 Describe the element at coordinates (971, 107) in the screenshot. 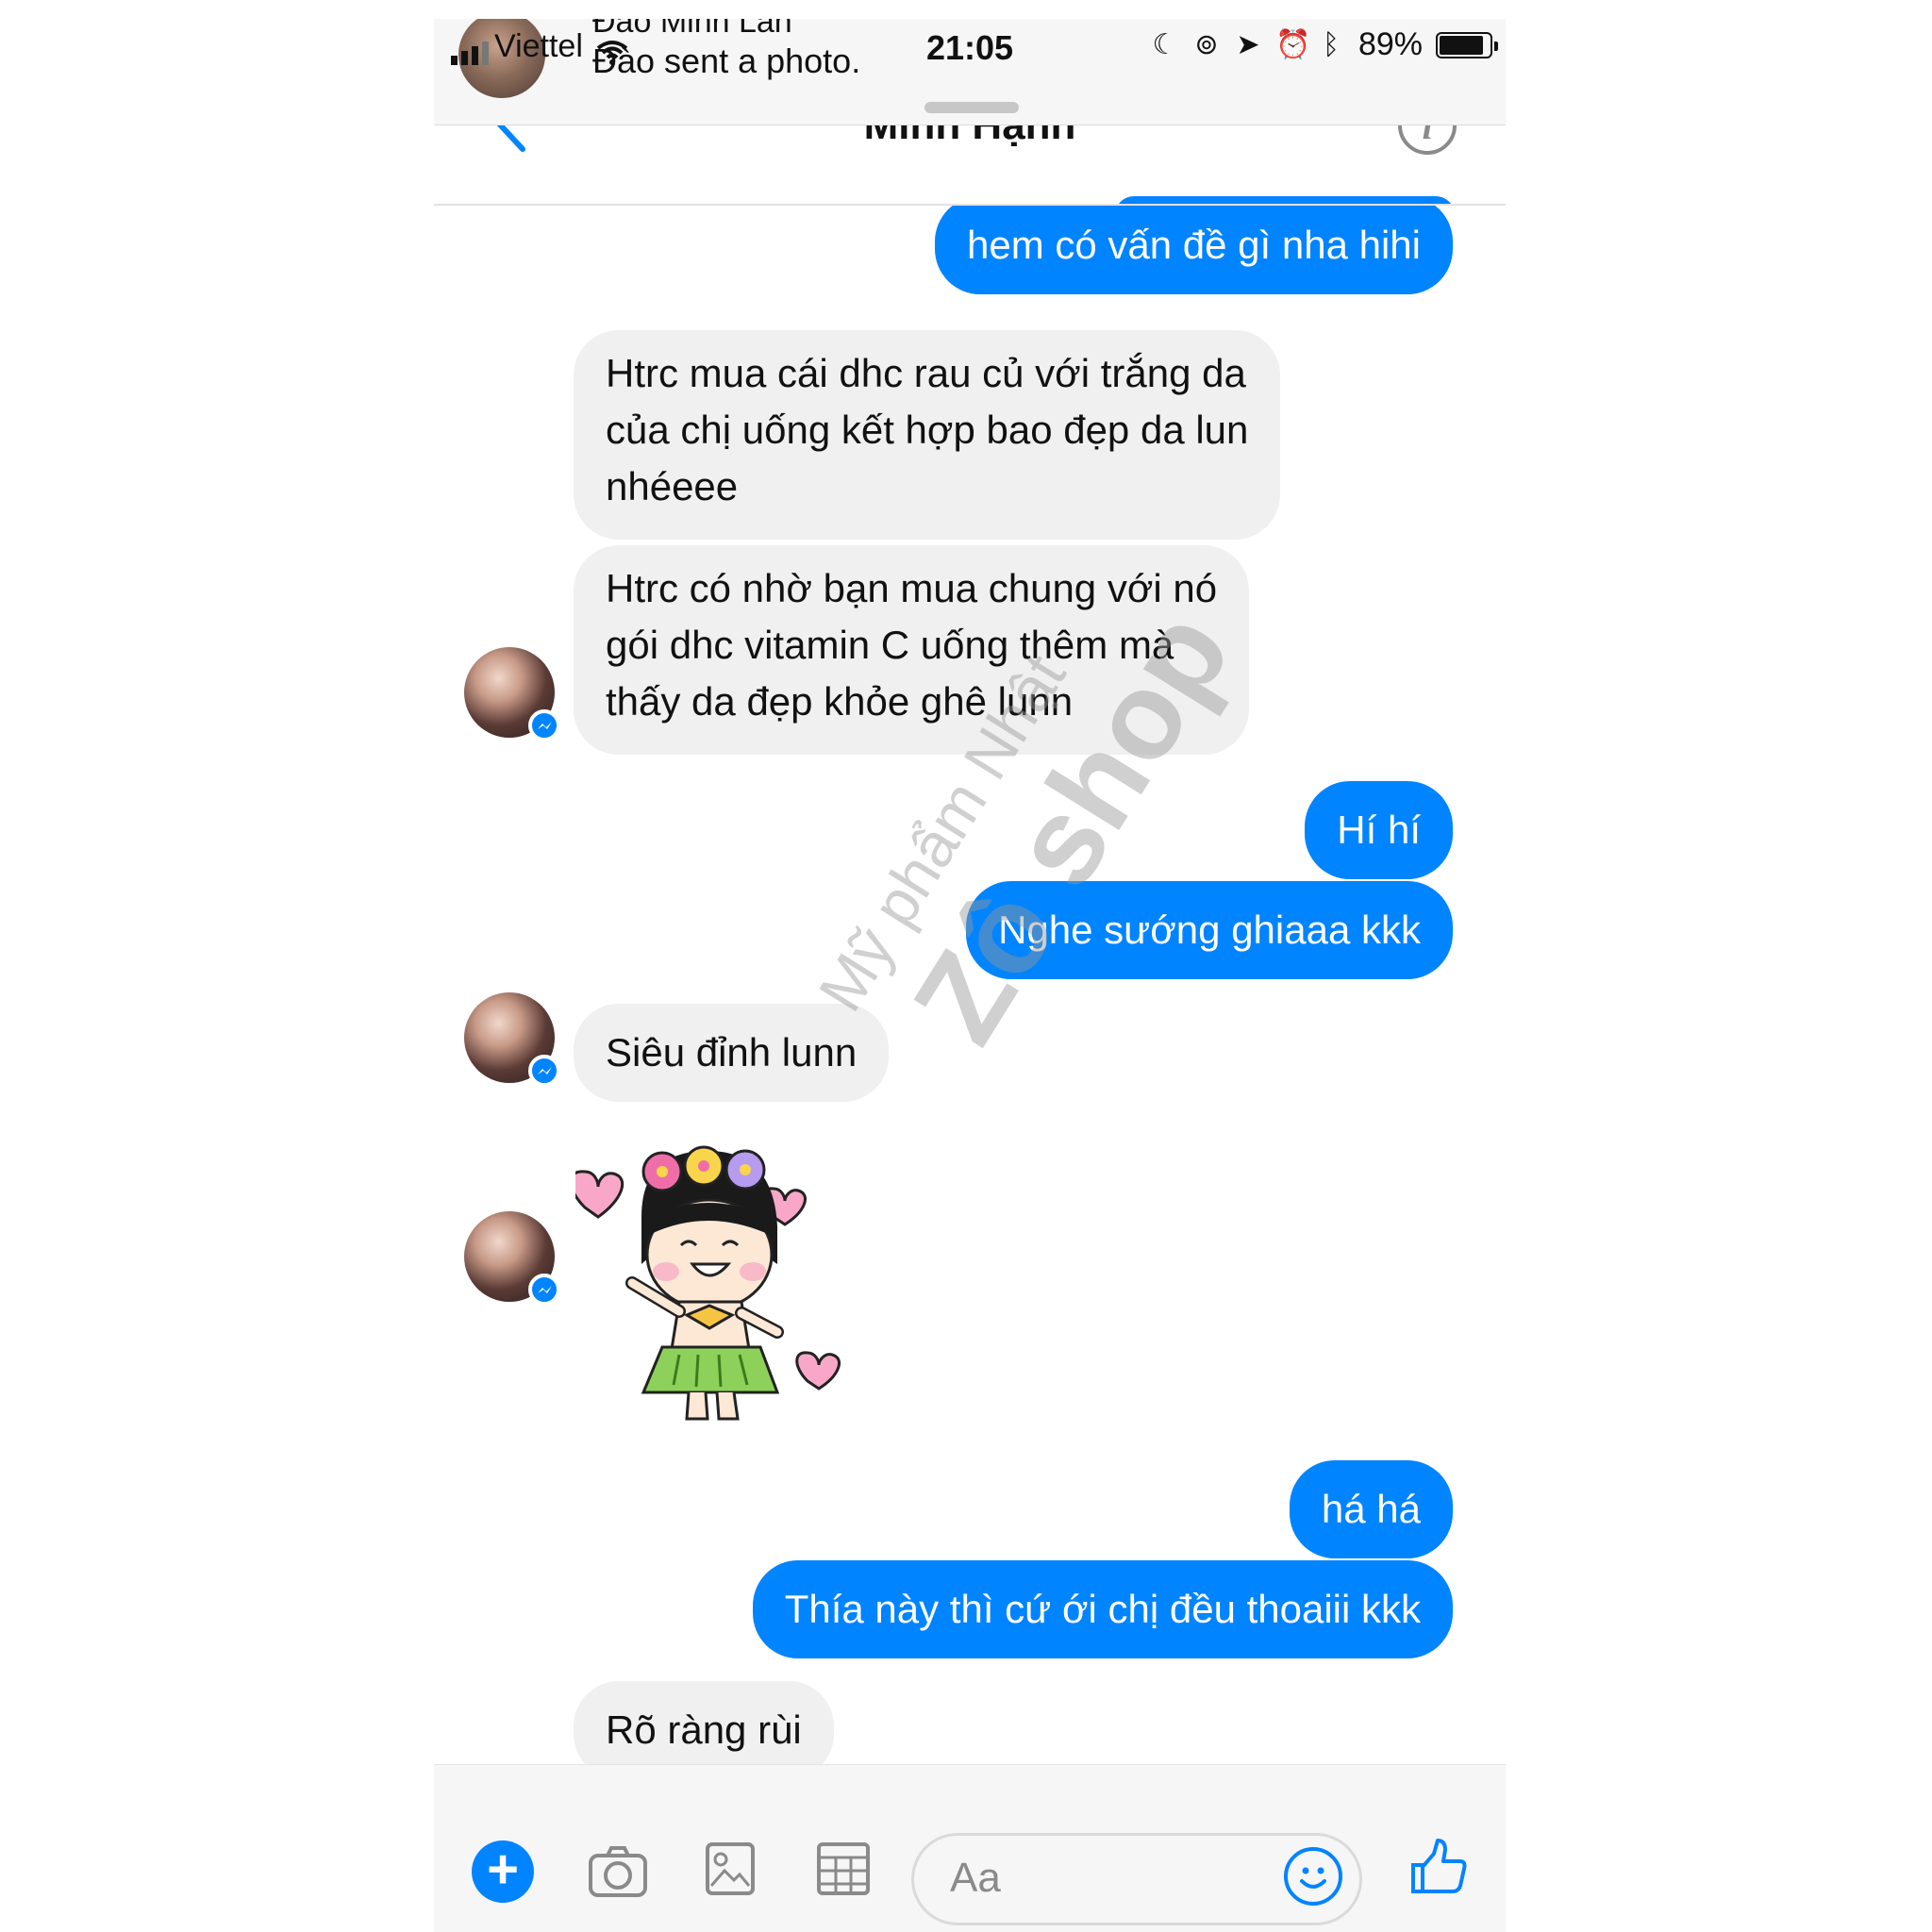

I see `notification-grabber` at that location.